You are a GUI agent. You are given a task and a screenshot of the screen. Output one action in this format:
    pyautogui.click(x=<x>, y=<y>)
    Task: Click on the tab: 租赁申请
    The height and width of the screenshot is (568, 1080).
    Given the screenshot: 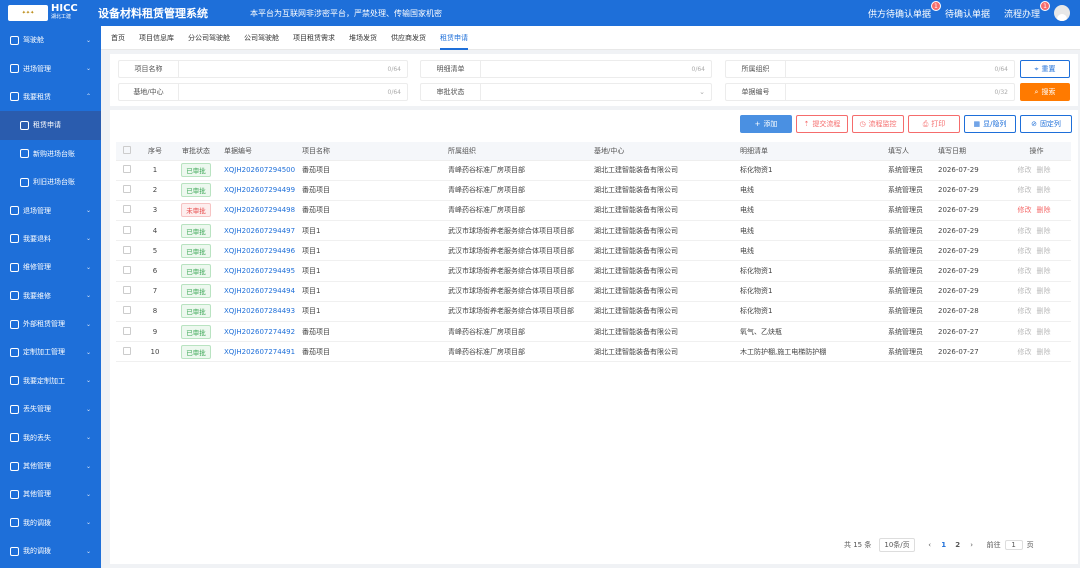 What is the action you would take?
    pyautogui.click(x=454, y=38)
    